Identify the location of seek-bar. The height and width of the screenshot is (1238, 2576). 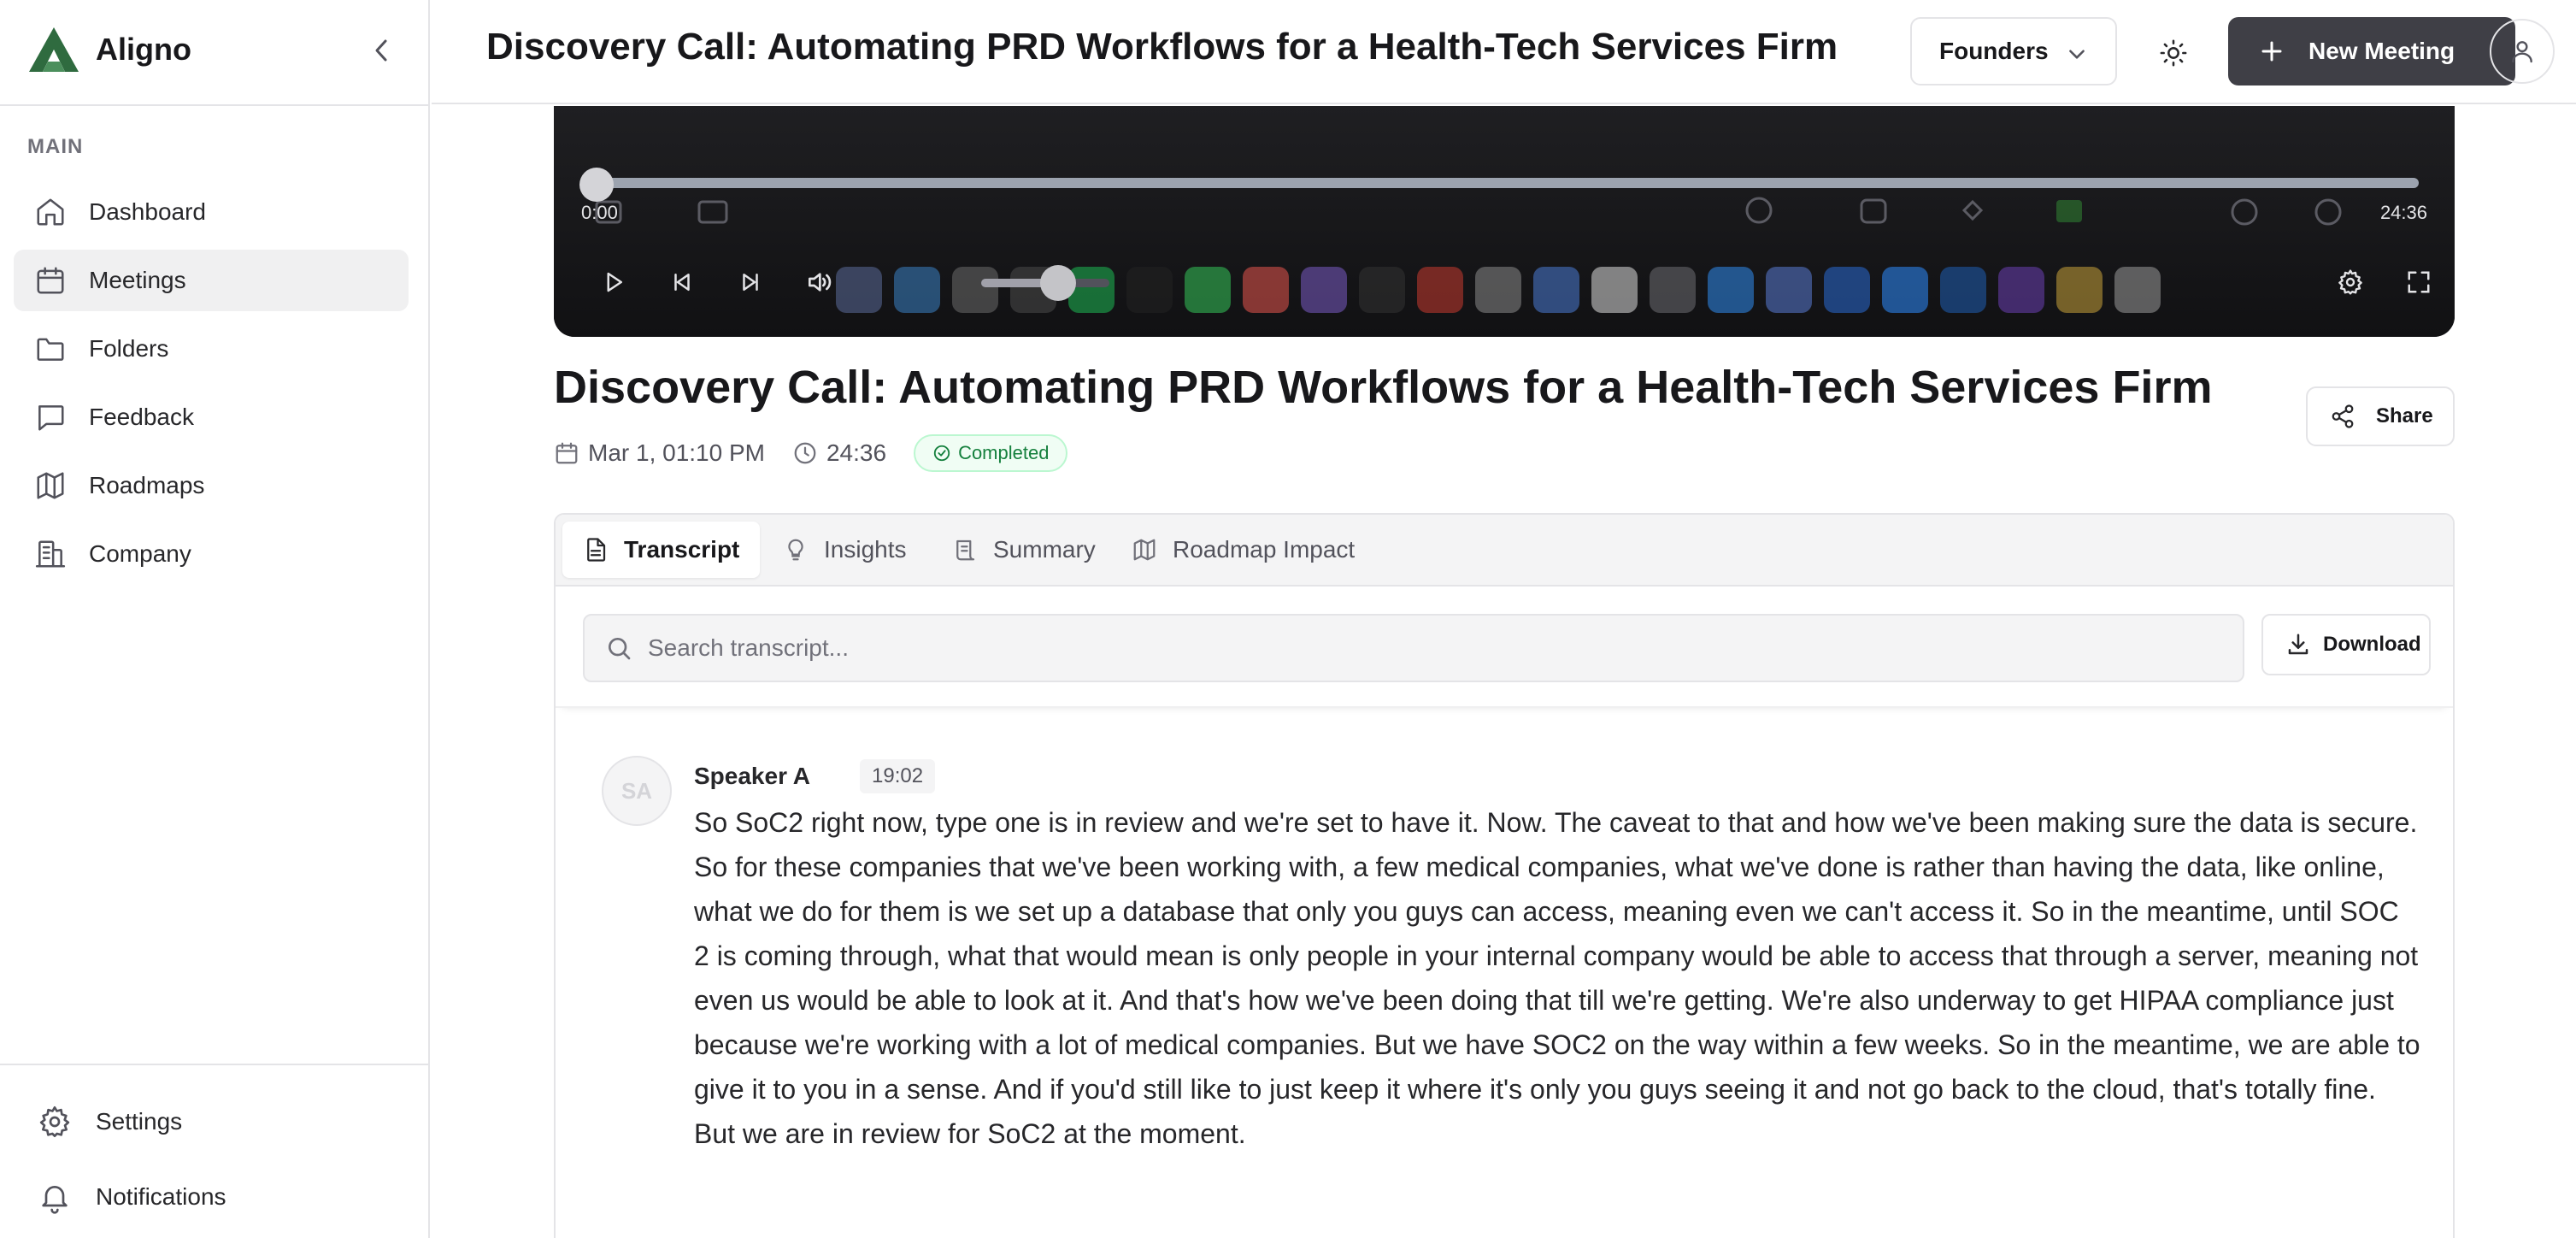
(1504, 183).